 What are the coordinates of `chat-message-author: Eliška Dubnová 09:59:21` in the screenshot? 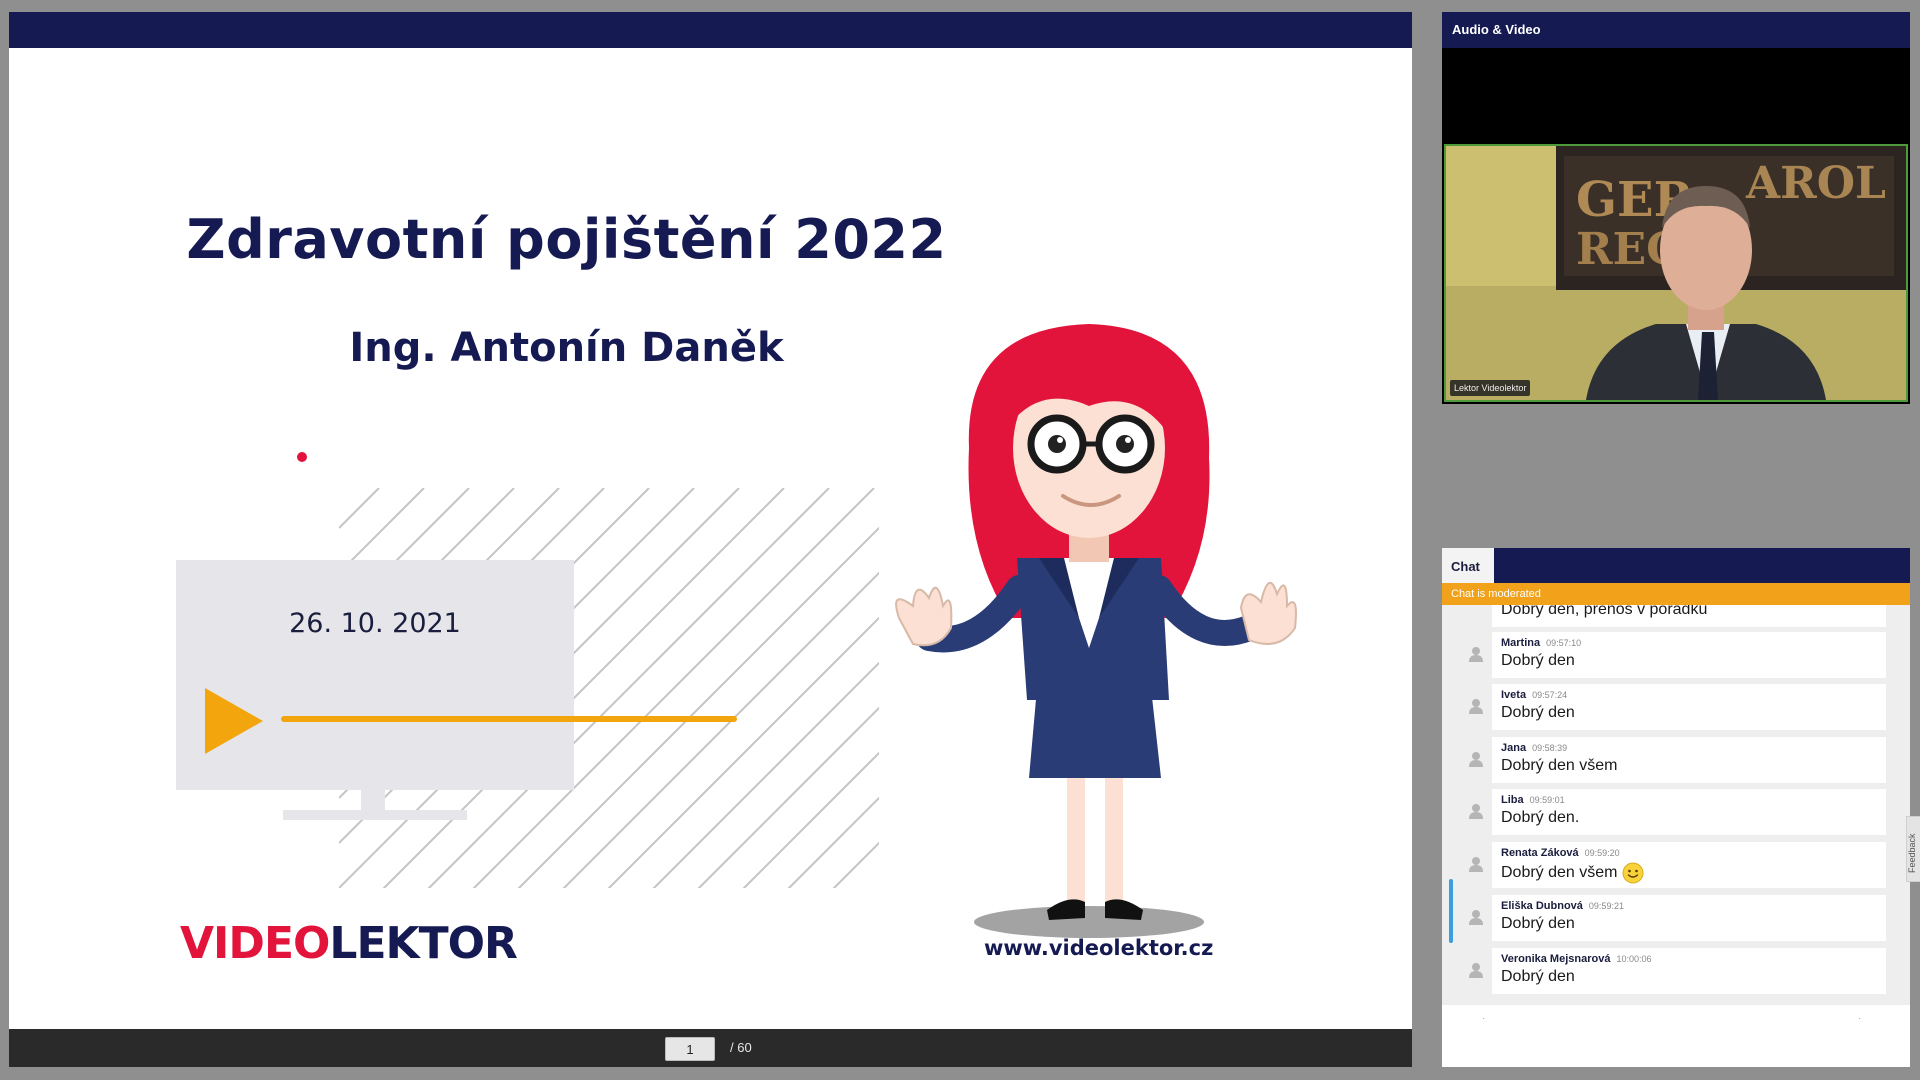 It's located at (1562, 906).